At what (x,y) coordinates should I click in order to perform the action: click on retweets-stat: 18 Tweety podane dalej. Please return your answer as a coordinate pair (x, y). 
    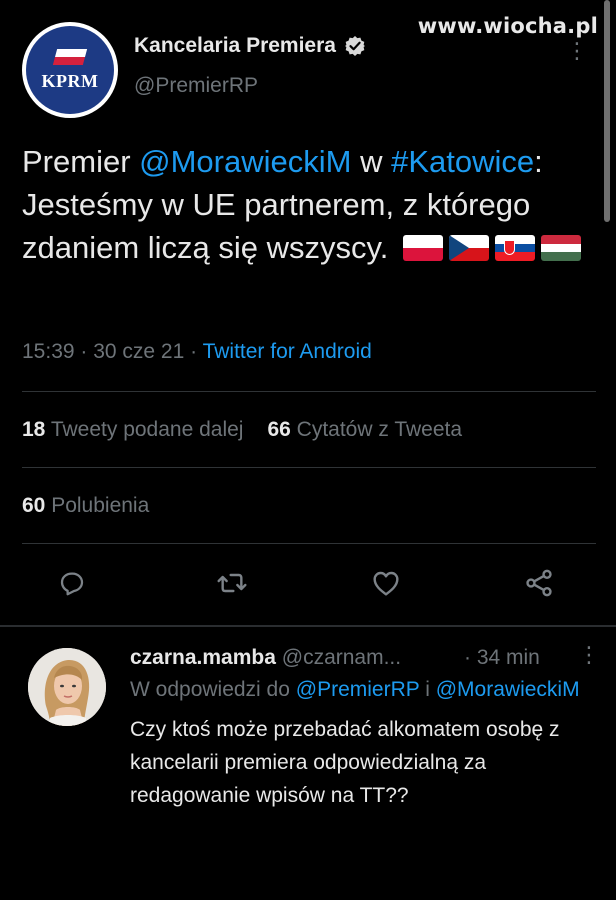
    Looking at the image, I should click on (132, 429).